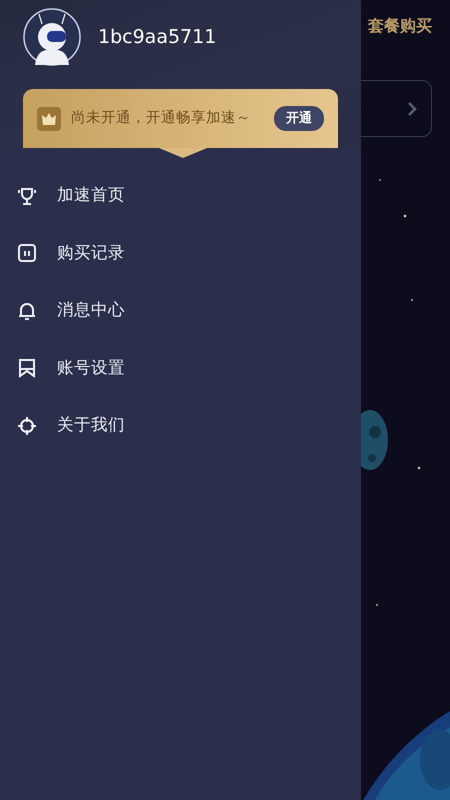 The image size is (450, 800). Describe the element at coordinates (27, 253) in the screenshot. I see `square-icon` at that location.